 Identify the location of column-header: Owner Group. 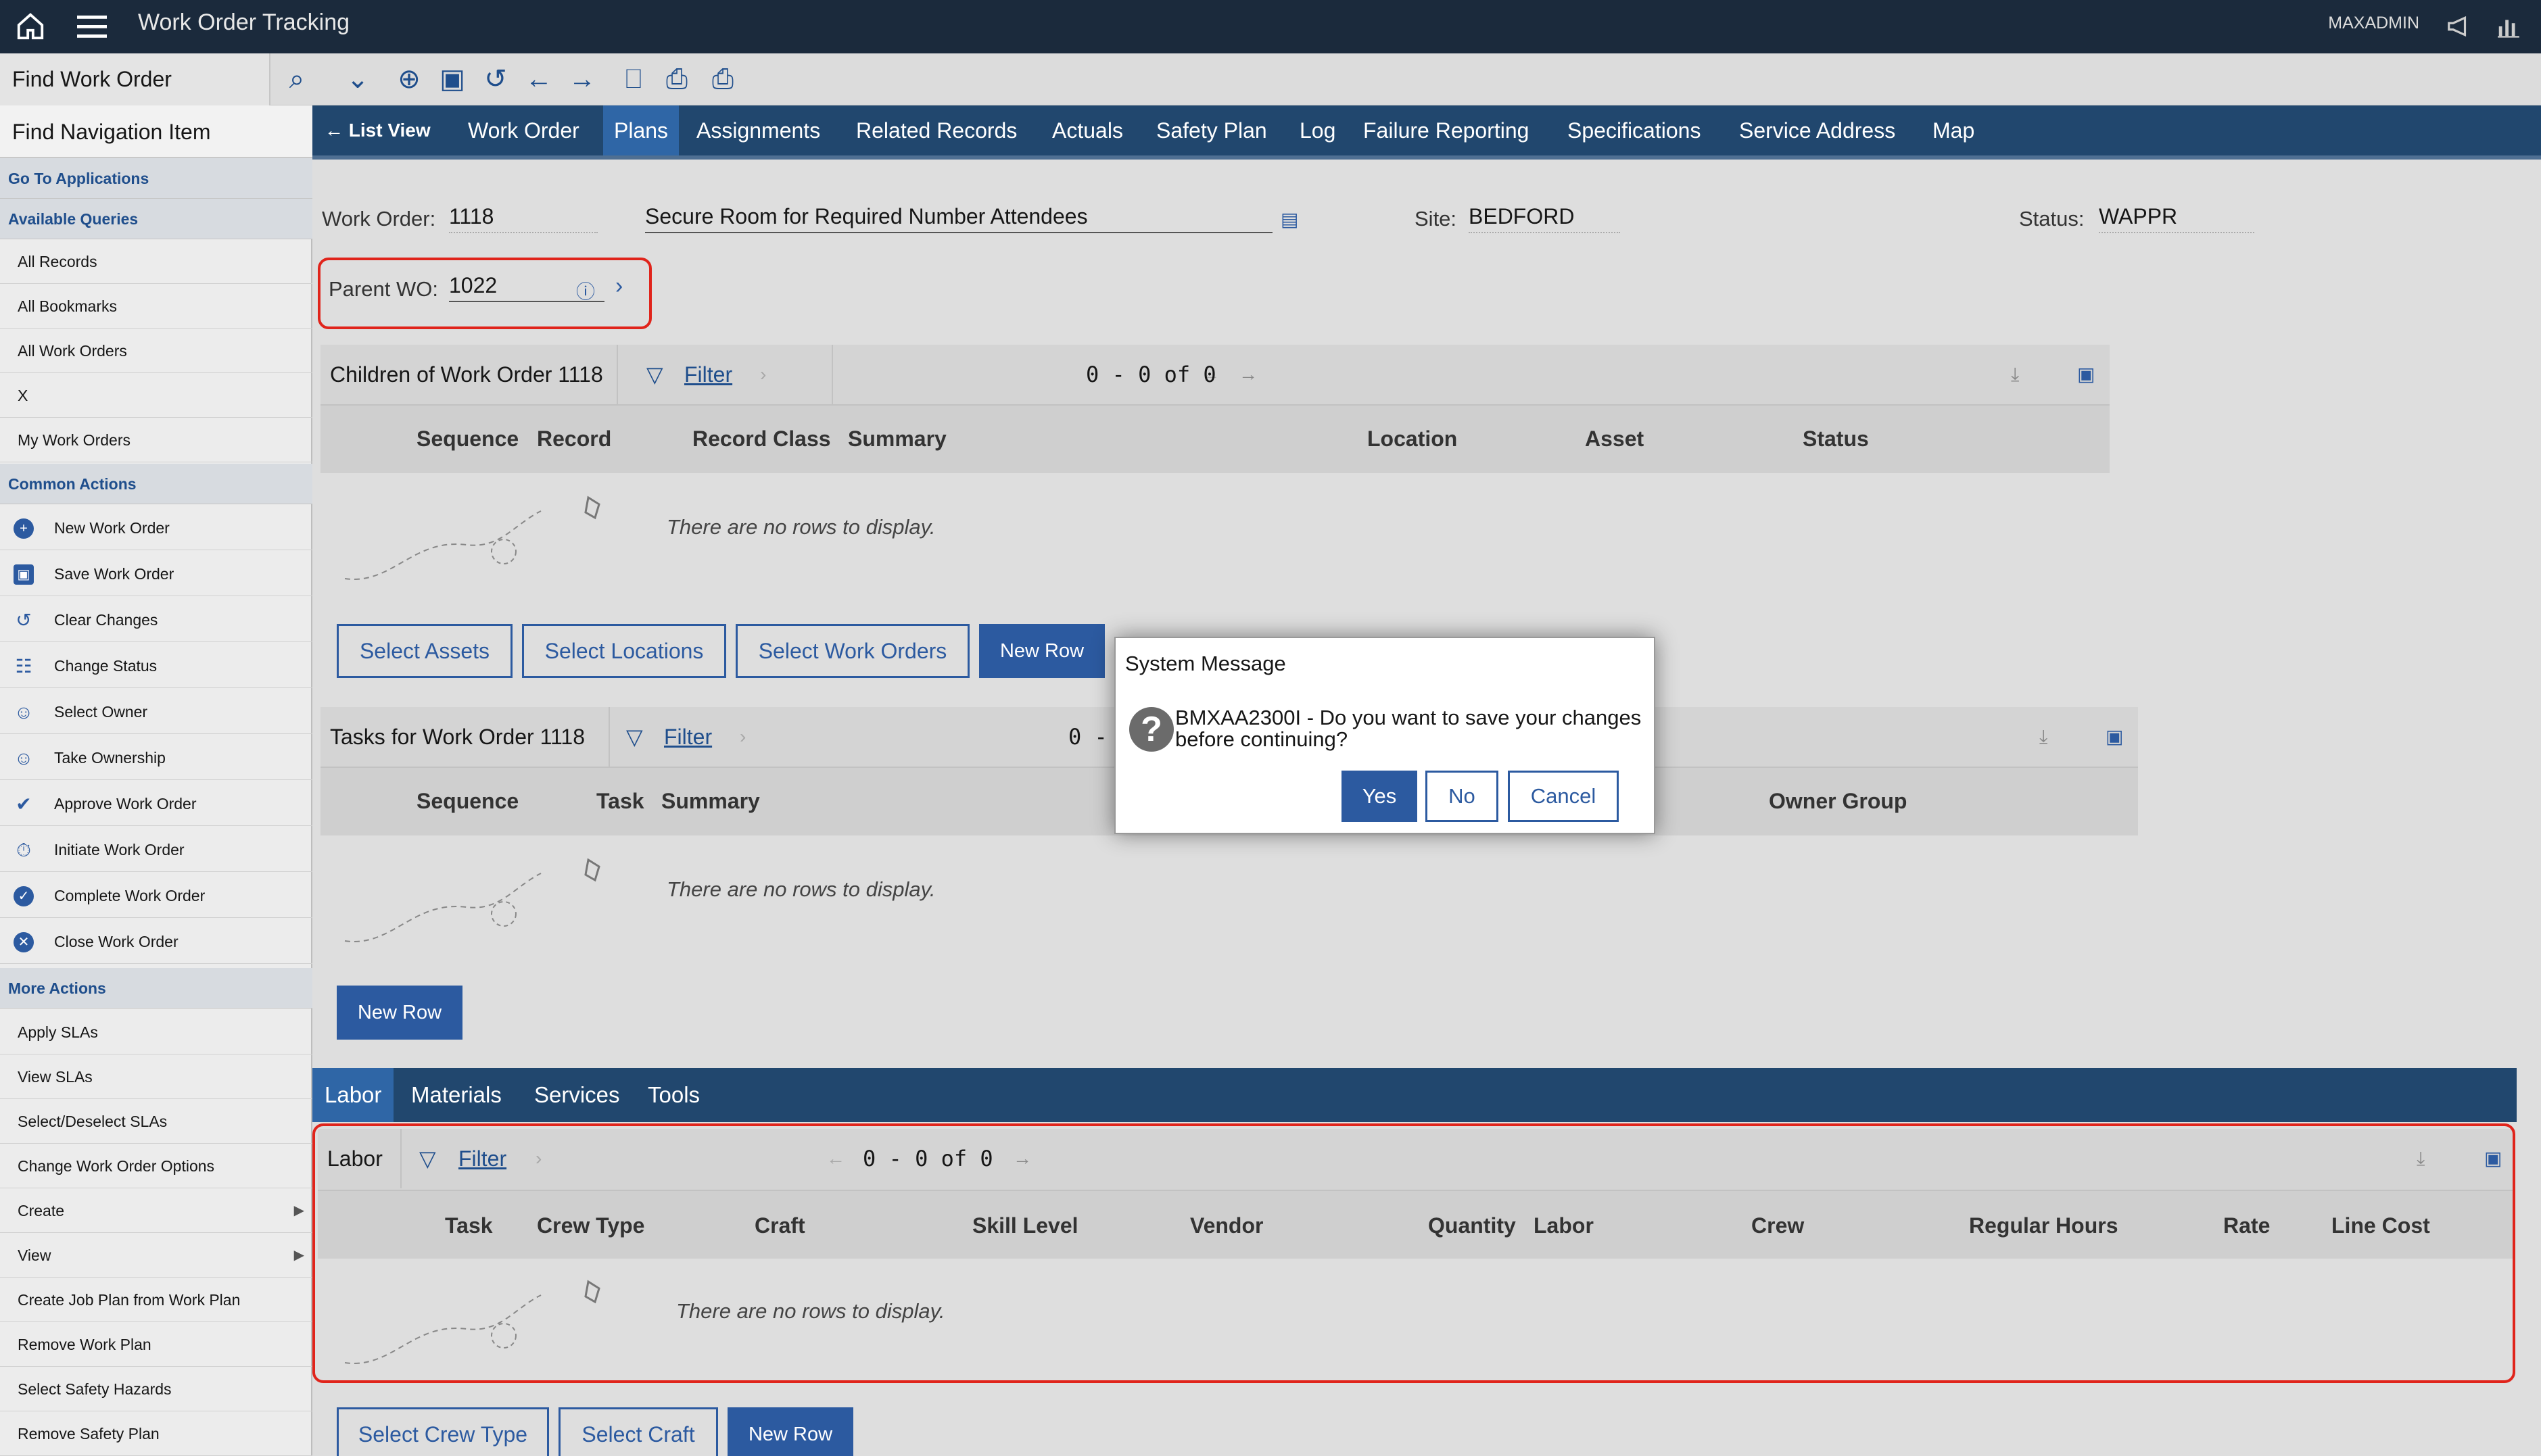
(1838, 801).